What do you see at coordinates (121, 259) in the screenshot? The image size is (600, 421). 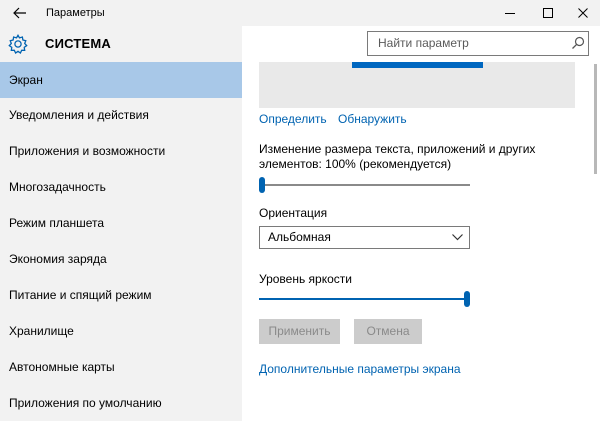 I see `sidebar-item-battery-saver: Экономия заряда` at bounding box center [121, 259].